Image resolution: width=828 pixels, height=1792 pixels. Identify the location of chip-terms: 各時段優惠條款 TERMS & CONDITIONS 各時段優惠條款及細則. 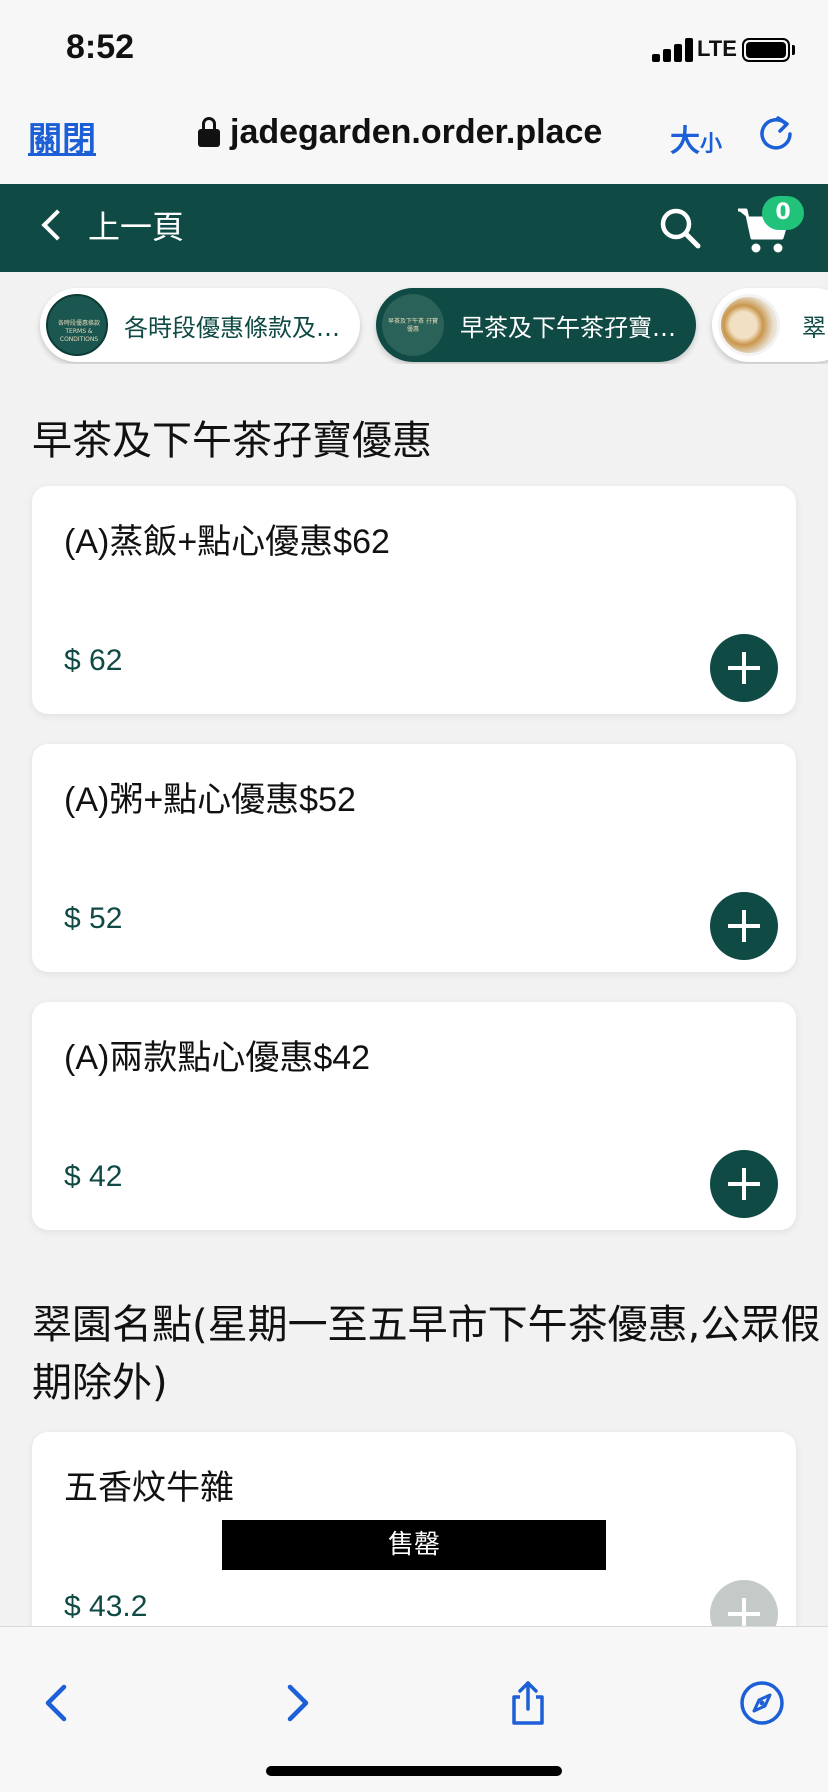
(200, 325).